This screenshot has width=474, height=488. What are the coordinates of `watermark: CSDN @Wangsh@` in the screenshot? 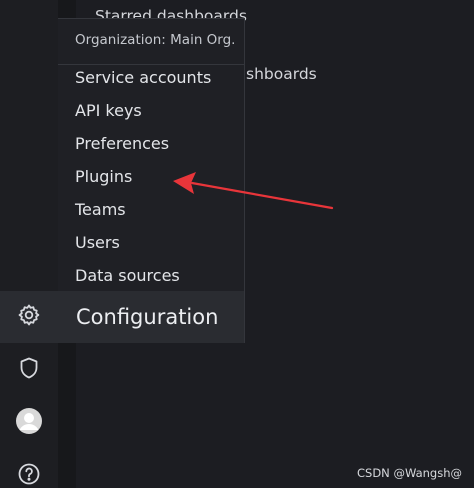 It's located at (409, 473).